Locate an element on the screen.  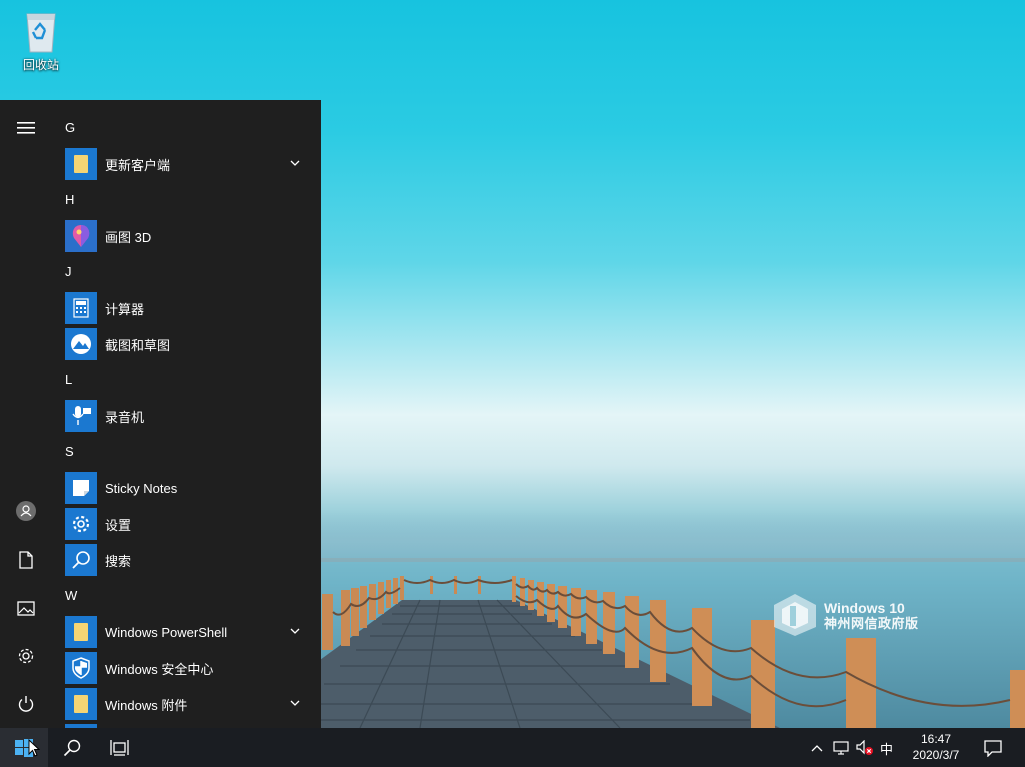
app-item-windows-powershell: Windows PowerShell is located at coordinates (186, 632).